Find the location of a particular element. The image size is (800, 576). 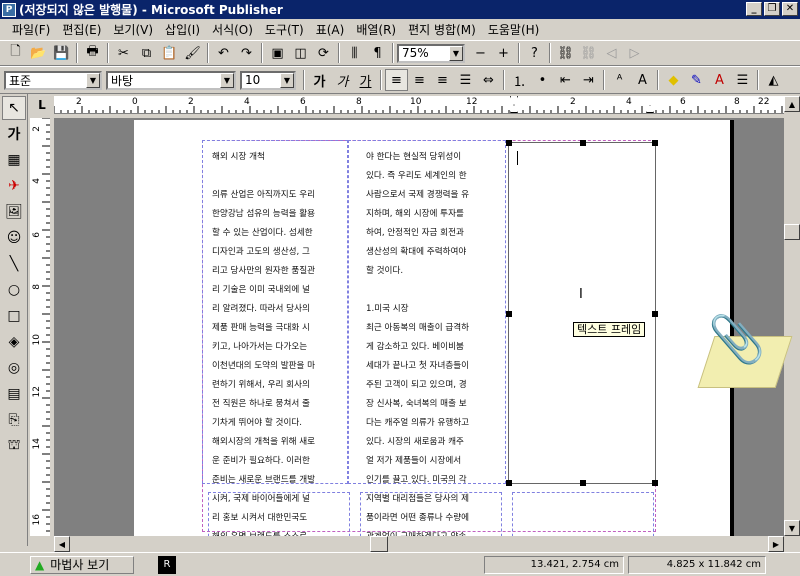

send-back-icon: ◫ is located at coordinates (300, 53).